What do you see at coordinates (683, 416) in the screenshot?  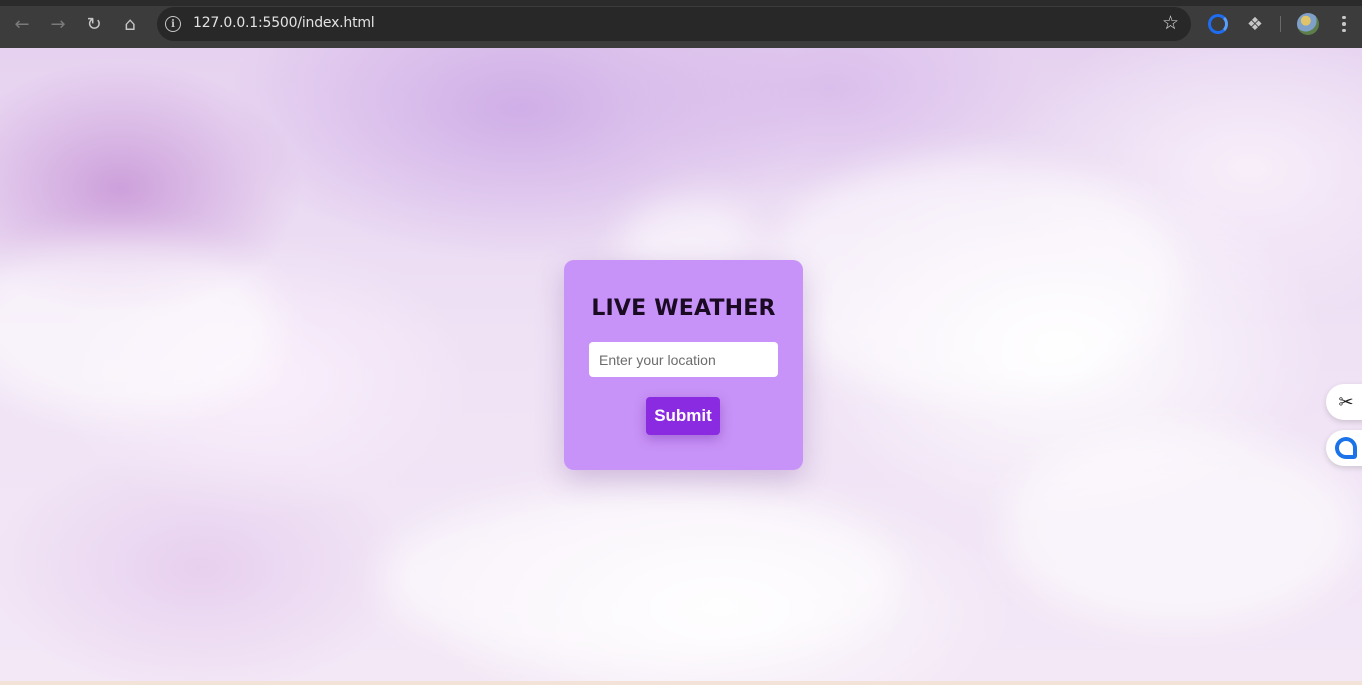 I see `submit-button: Submit` at bounding box center [683, 416].